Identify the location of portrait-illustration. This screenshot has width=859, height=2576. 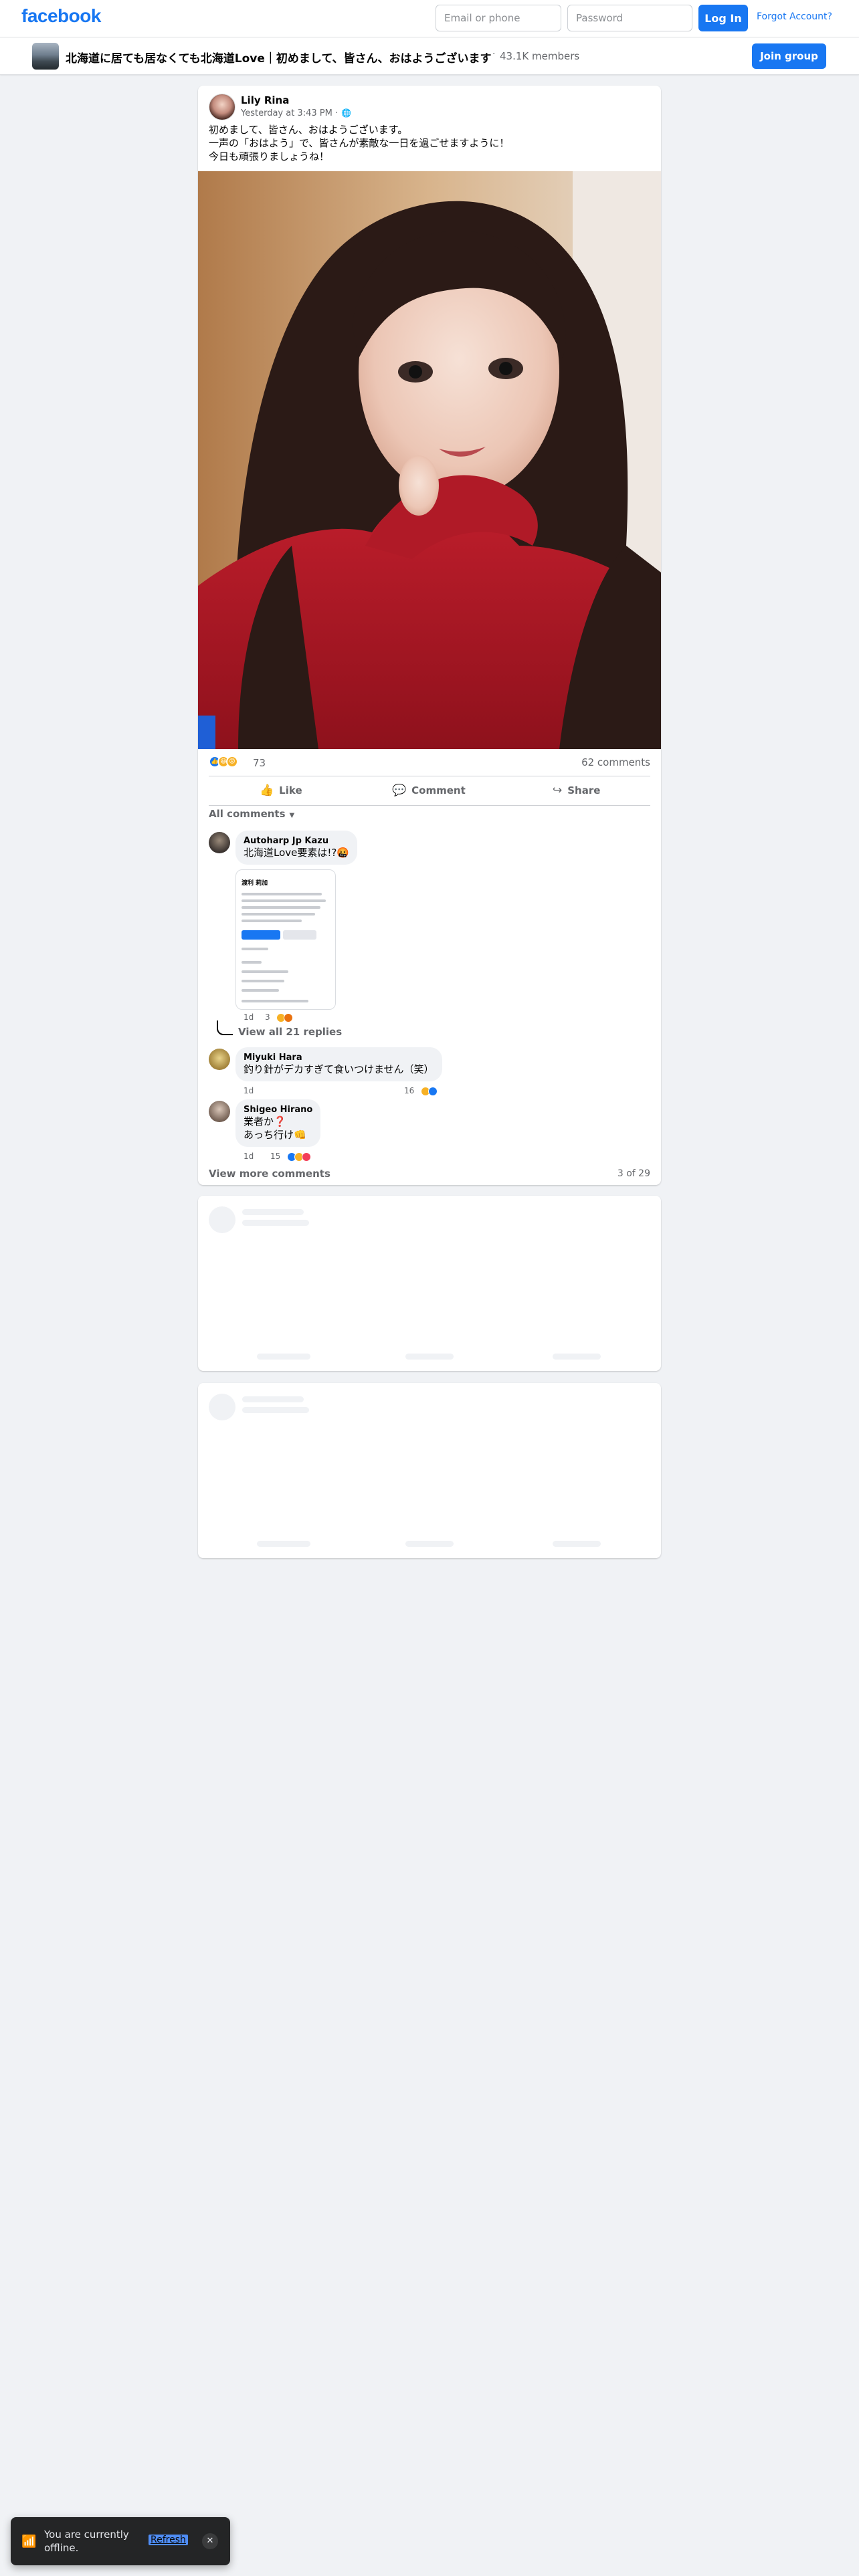
(429, 460).